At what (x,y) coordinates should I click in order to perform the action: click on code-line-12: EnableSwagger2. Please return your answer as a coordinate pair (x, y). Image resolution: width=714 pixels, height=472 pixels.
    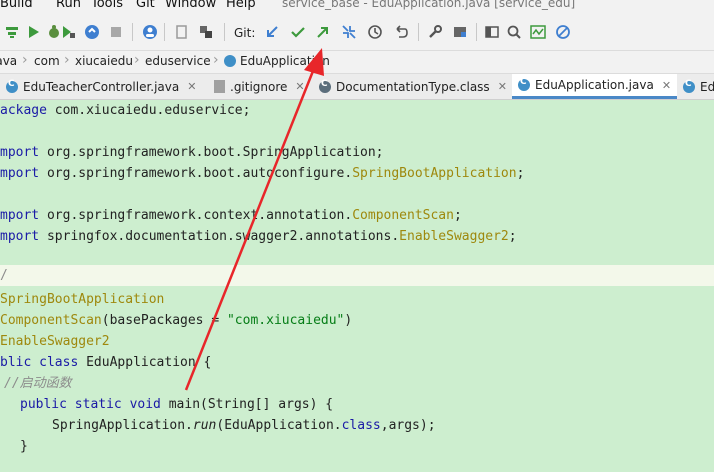
    Looking at the image, I should click on (55, 341).